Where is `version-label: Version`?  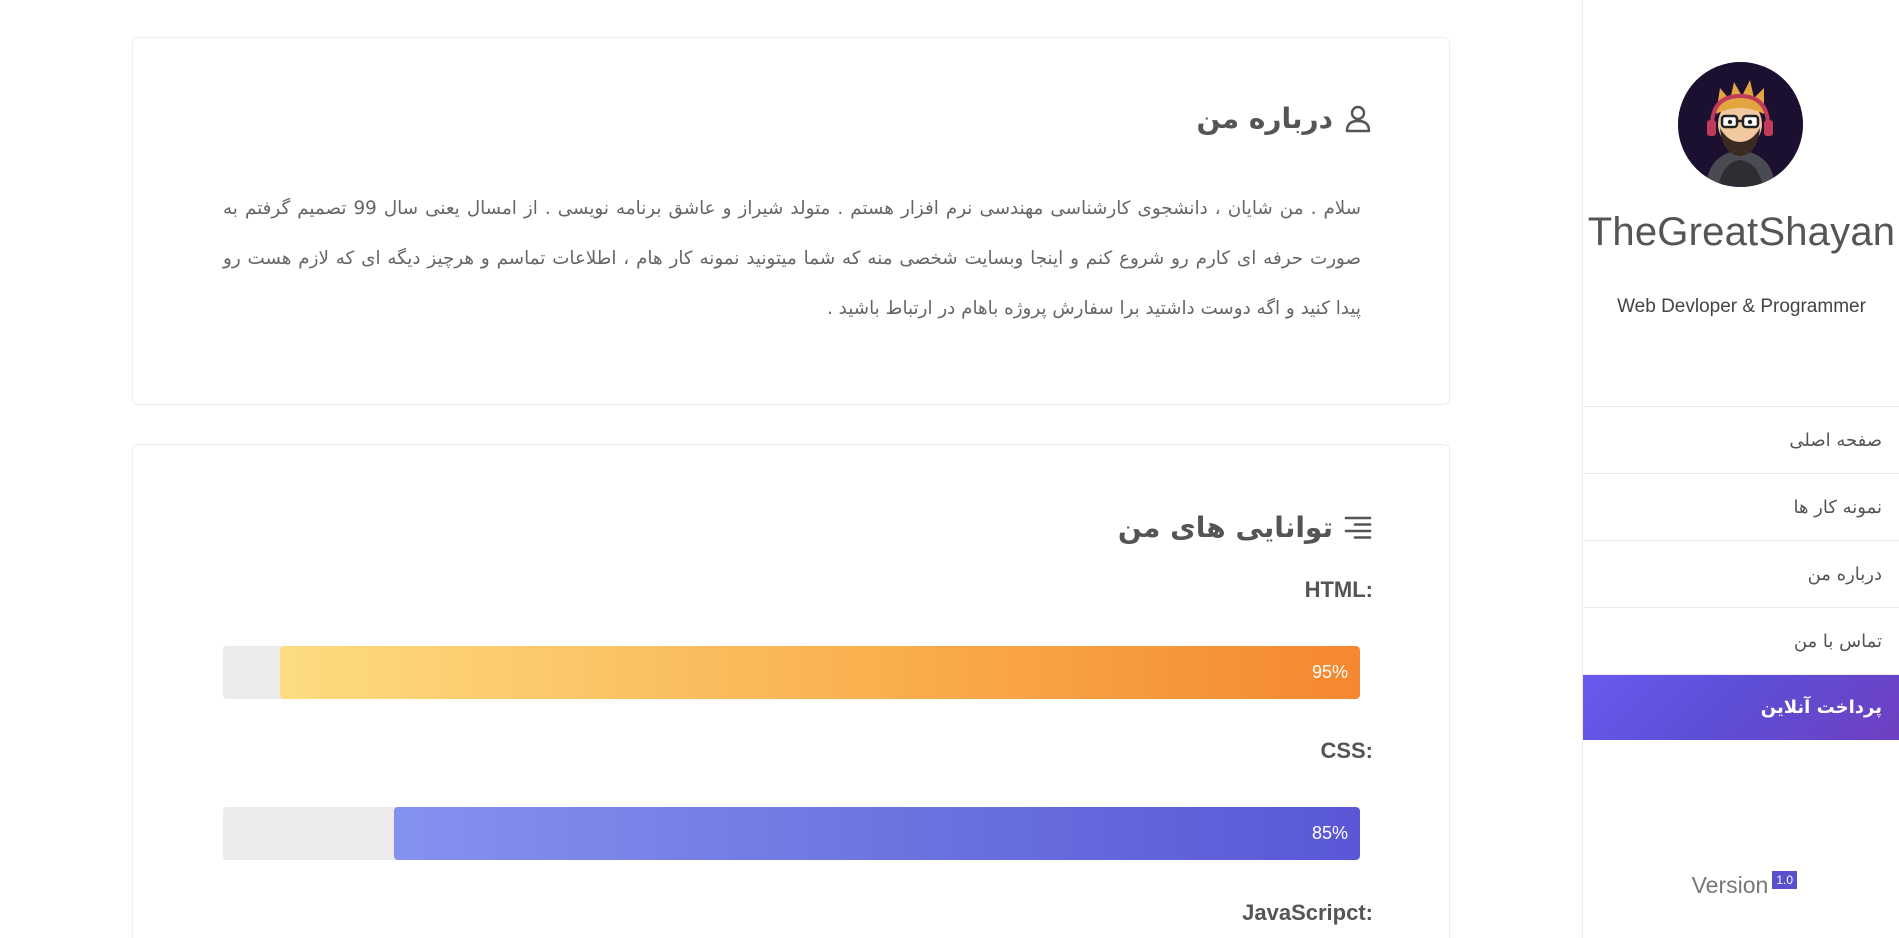
version-label: Version is located at coordinates (1730, 885).